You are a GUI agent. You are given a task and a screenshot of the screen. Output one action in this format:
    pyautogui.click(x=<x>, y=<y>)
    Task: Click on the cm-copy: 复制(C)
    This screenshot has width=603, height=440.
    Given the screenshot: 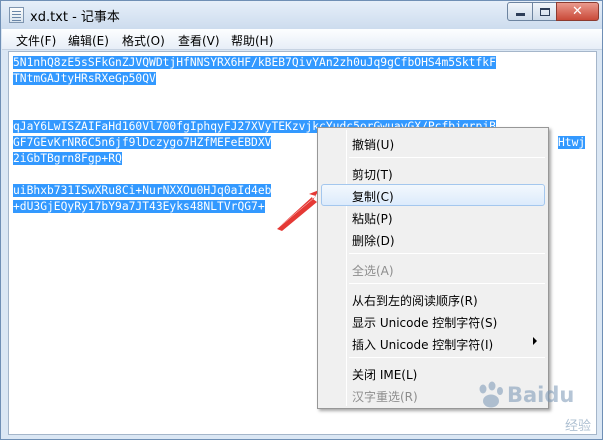 What is the action you would take?
    pyautogui.click(x=433, y=195)
    